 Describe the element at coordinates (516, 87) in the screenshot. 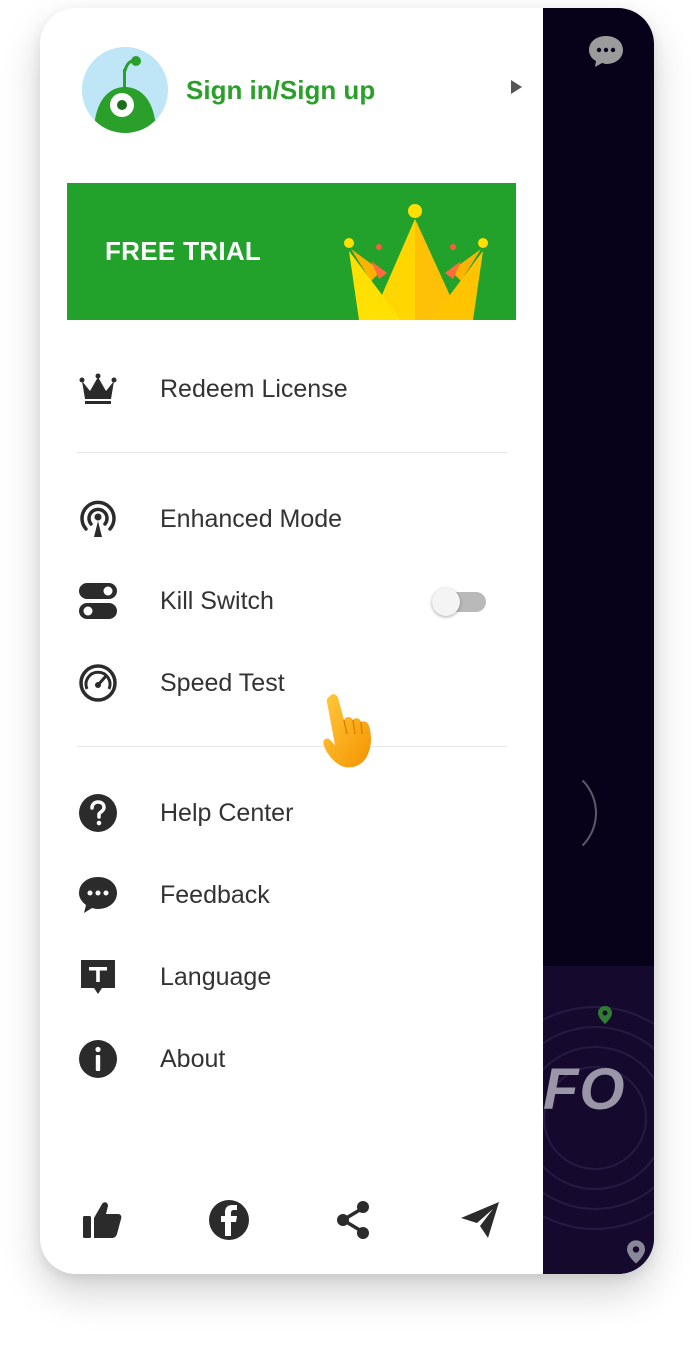

I see `play-right-icon` at that location.